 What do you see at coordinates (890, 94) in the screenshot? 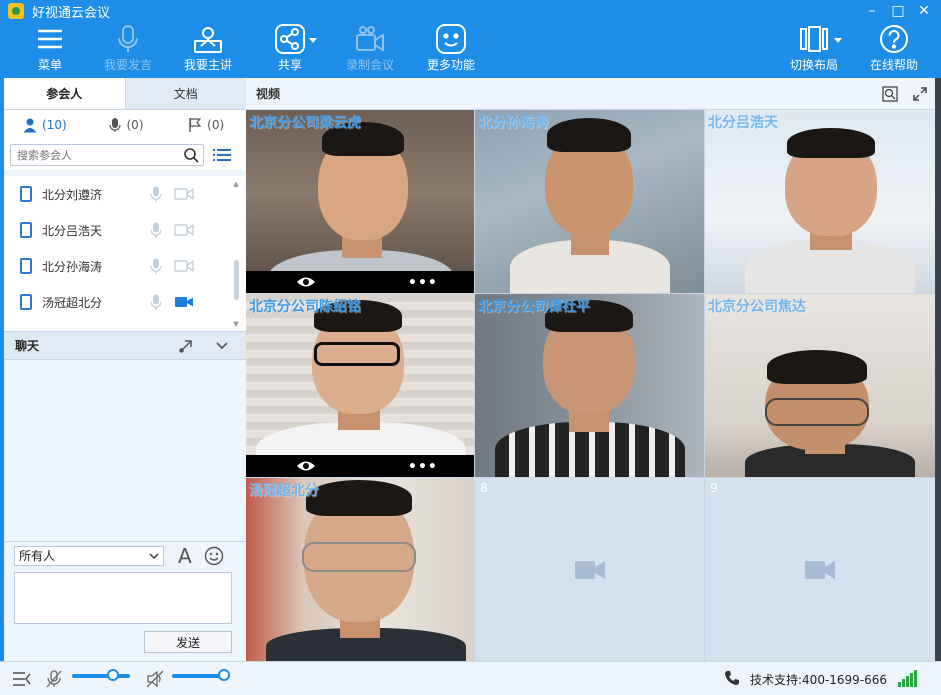
I see `snapshot-icon` at bounding box center [890, 94].